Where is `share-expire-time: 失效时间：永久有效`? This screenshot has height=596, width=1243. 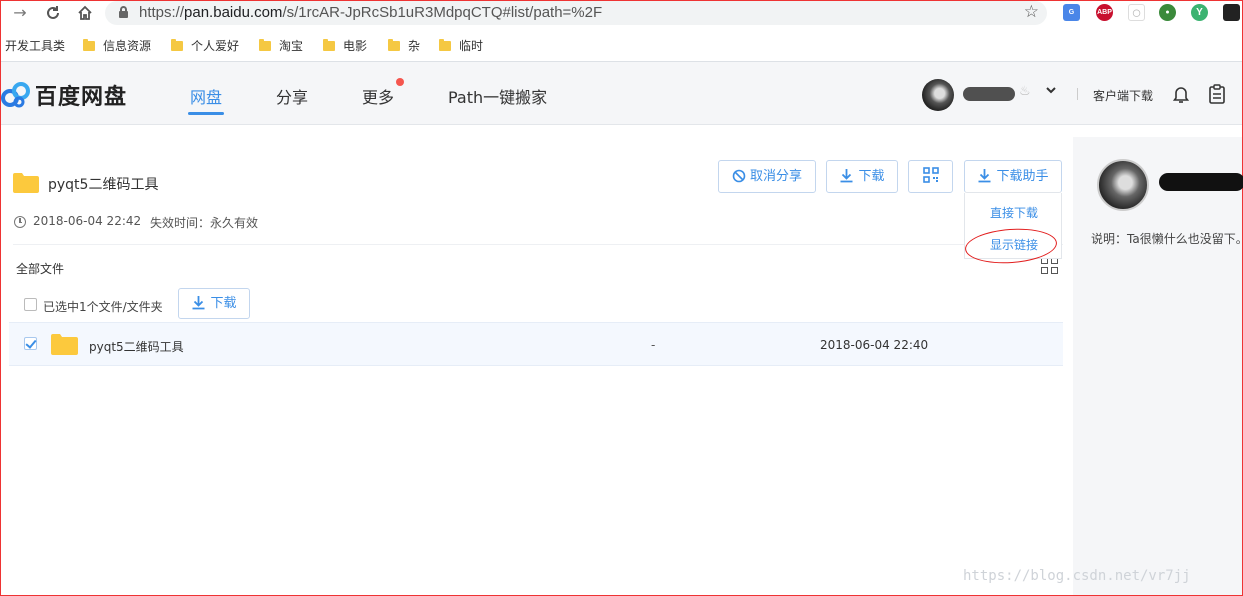 share-expire-time: 失效时间：永久有效 is located at coordinates (204, 223).